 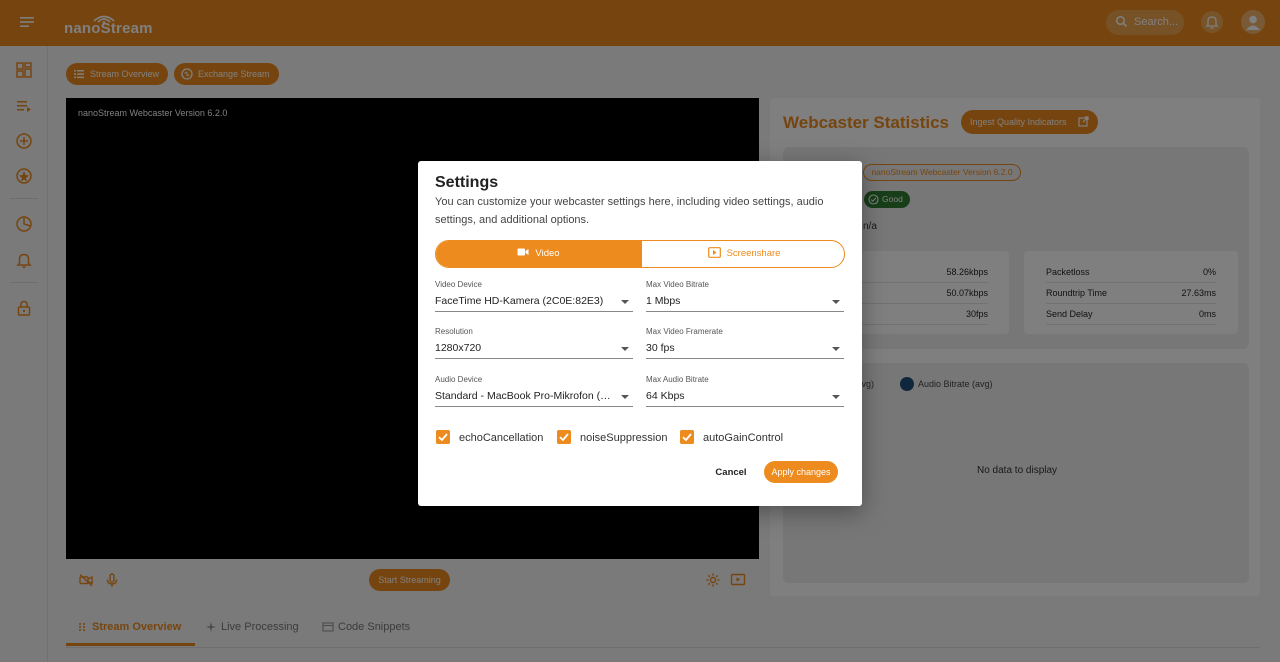 What do you see at coordinates (753, 253) in the screenshot?
I see `screenshare-tab-label: Screenshare` at bounding box center [753, 253].